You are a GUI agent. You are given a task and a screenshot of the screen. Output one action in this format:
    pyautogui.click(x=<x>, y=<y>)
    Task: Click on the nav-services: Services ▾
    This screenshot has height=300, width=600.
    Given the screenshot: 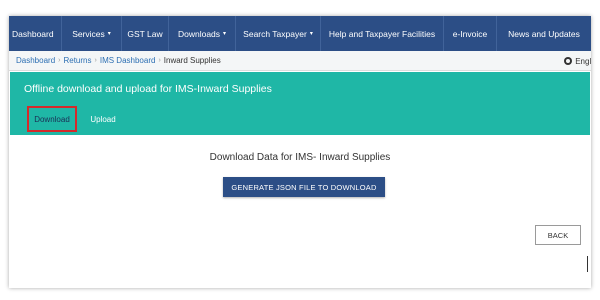 What is the action you would take?
    pyautogui.click(x=92, y=33)
    